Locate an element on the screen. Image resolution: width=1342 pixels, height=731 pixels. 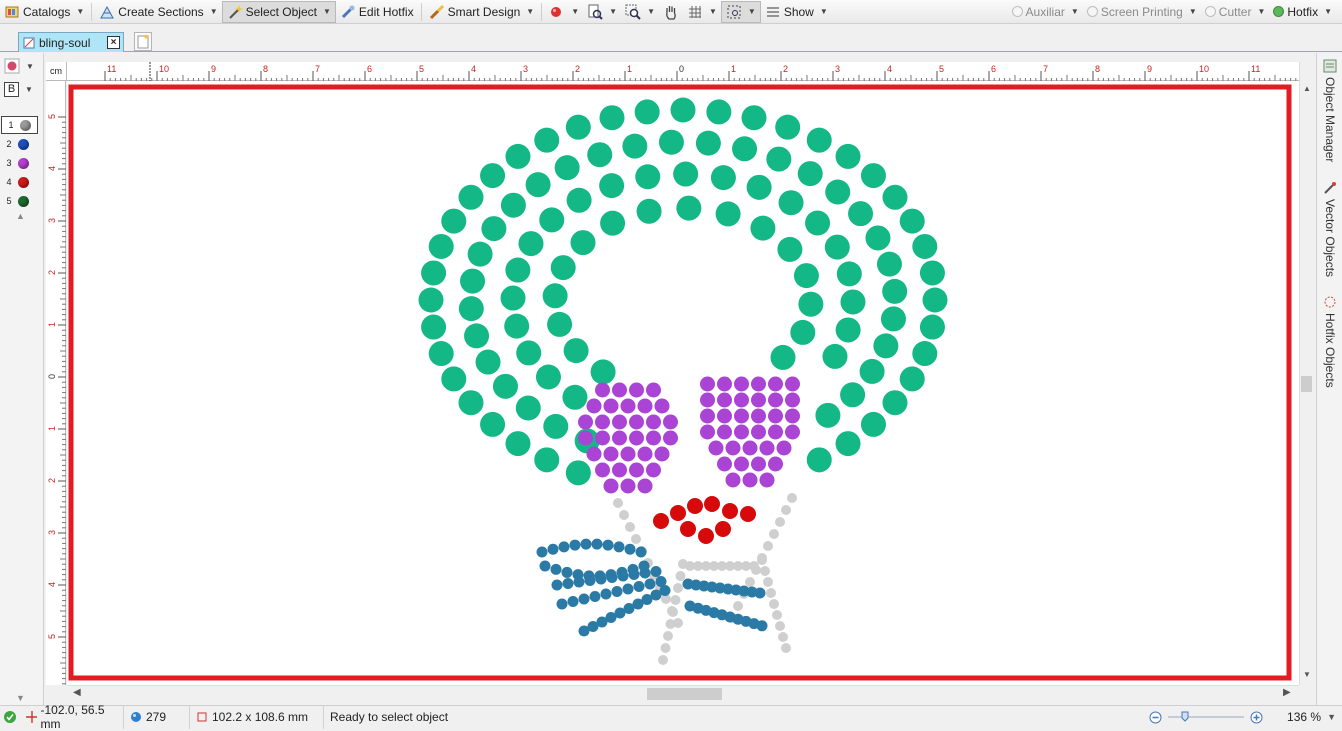
select-object-button: Select Object ▼ is located at coordinates (278, 11).